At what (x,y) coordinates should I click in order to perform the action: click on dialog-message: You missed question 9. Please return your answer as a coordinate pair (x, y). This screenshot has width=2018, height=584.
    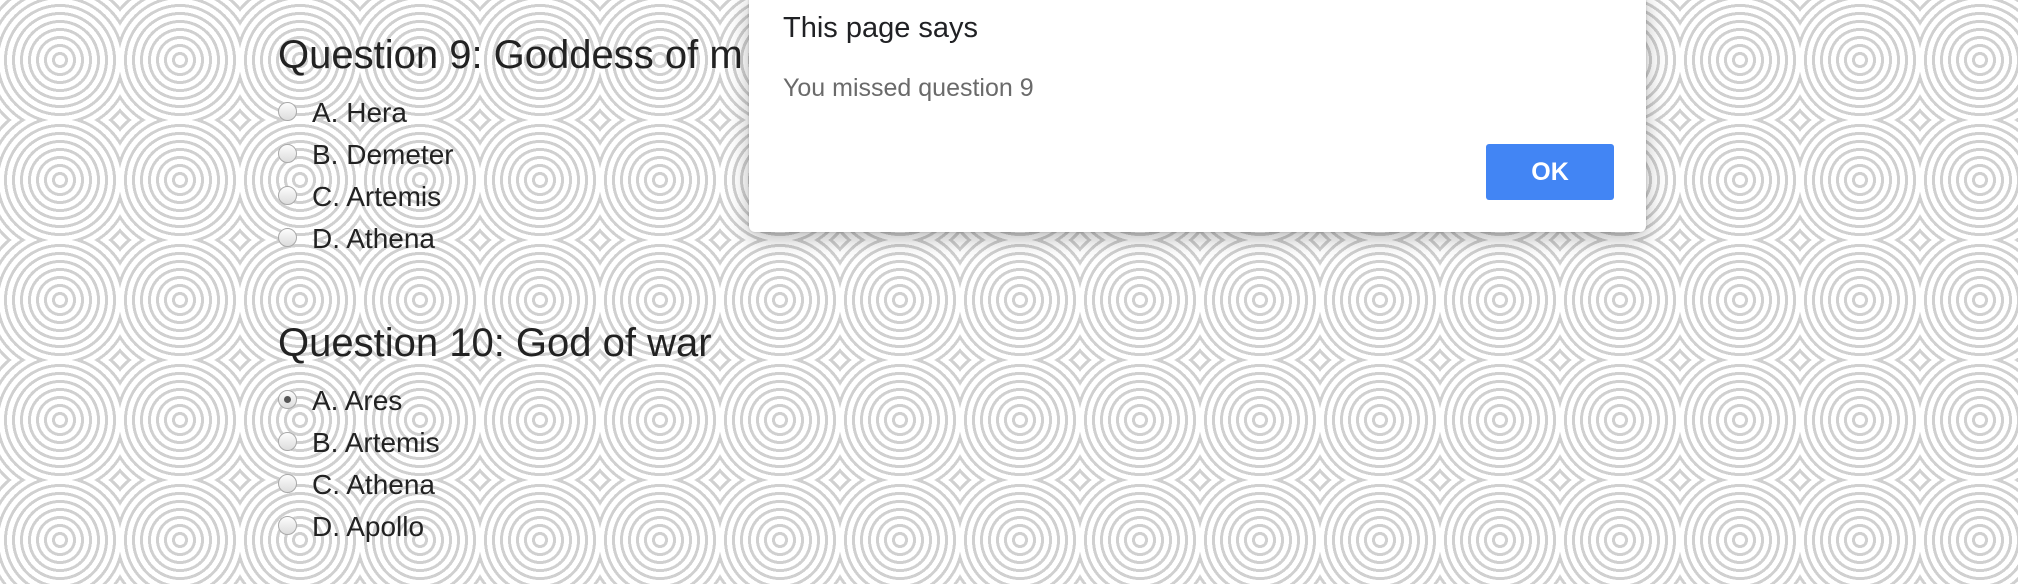
    Looking at the image, I should click on (908, 88).